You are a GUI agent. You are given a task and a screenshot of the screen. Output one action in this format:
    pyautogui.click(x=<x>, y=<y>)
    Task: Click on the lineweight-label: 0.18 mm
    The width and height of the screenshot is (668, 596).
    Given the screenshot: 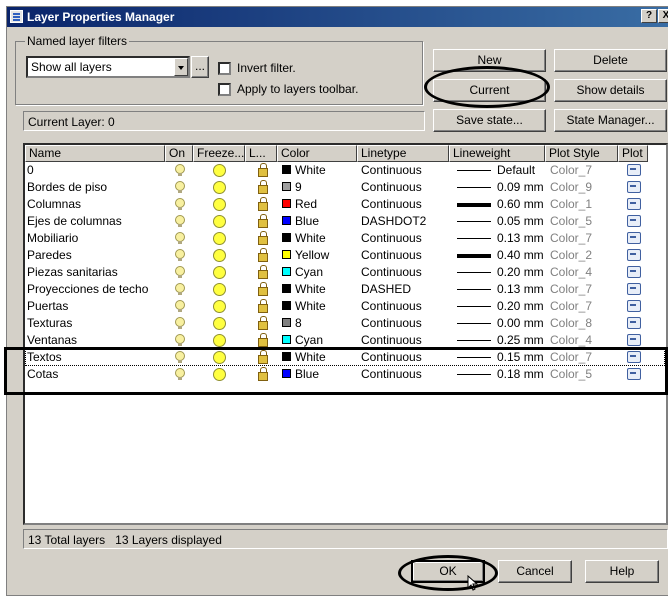 What is the action you would take?
    pyautogui.click(x=520, y=374)
    